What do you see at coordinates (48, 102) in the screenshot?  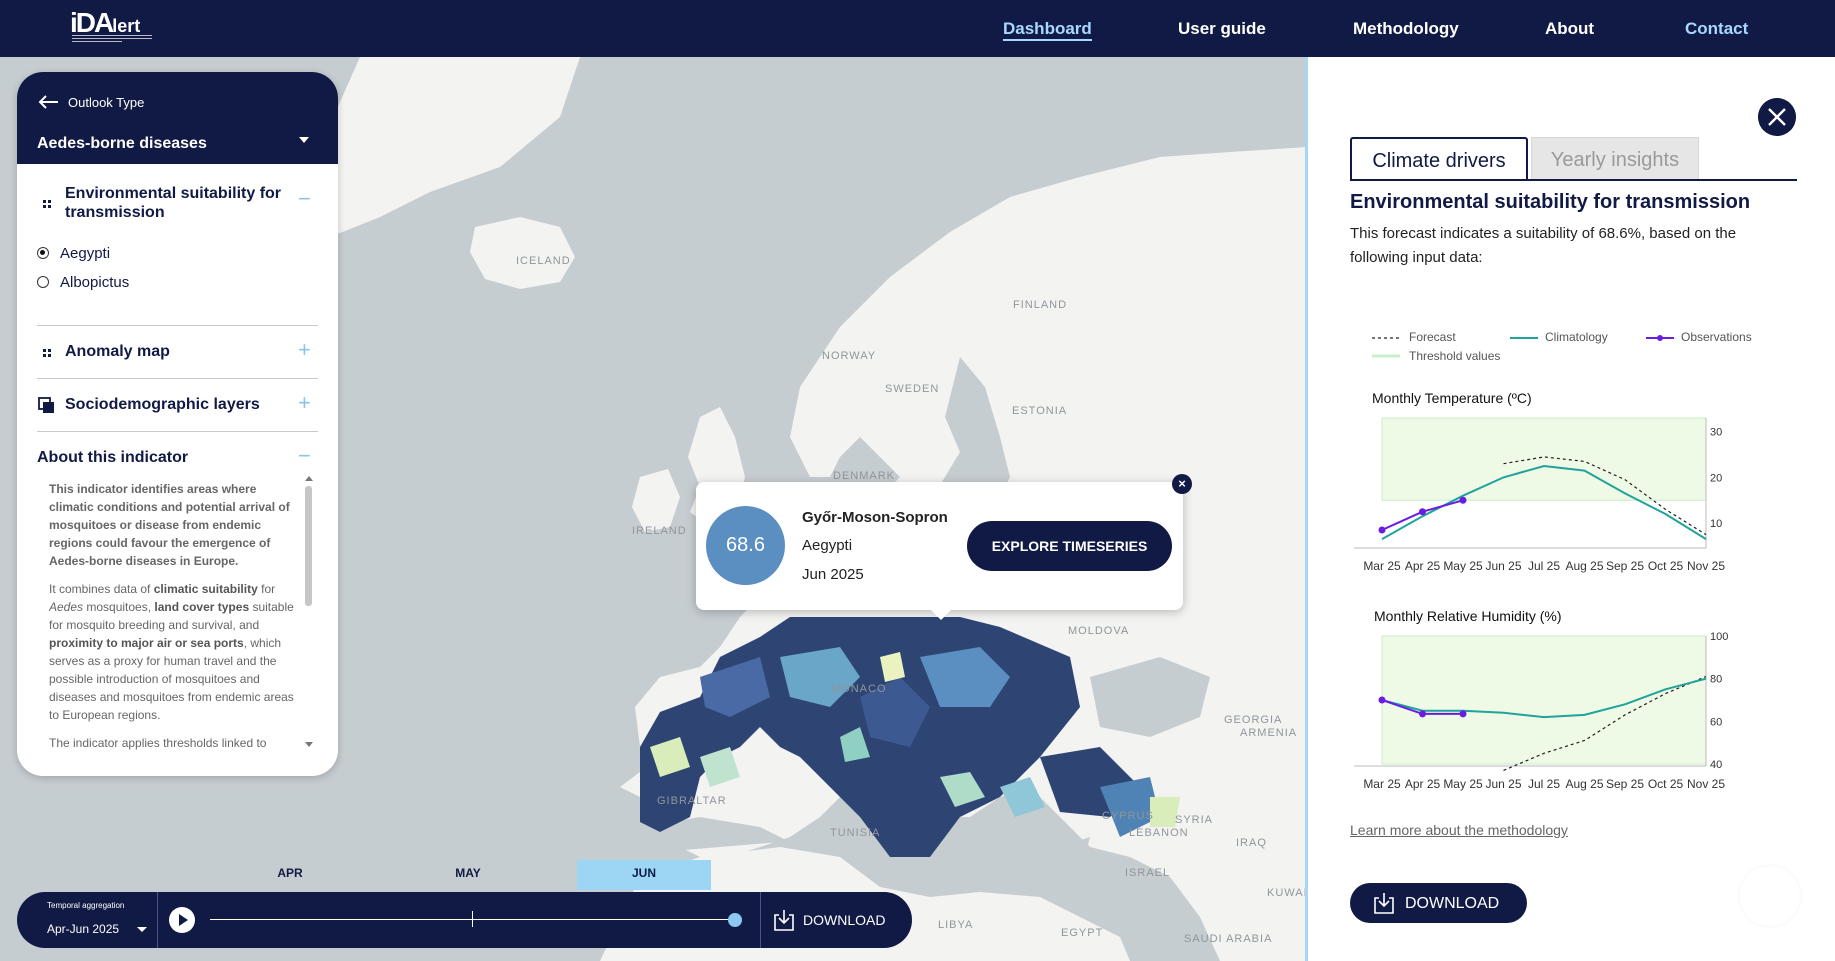 I see `back-arrow-icon` at bounding box center [48, 102].